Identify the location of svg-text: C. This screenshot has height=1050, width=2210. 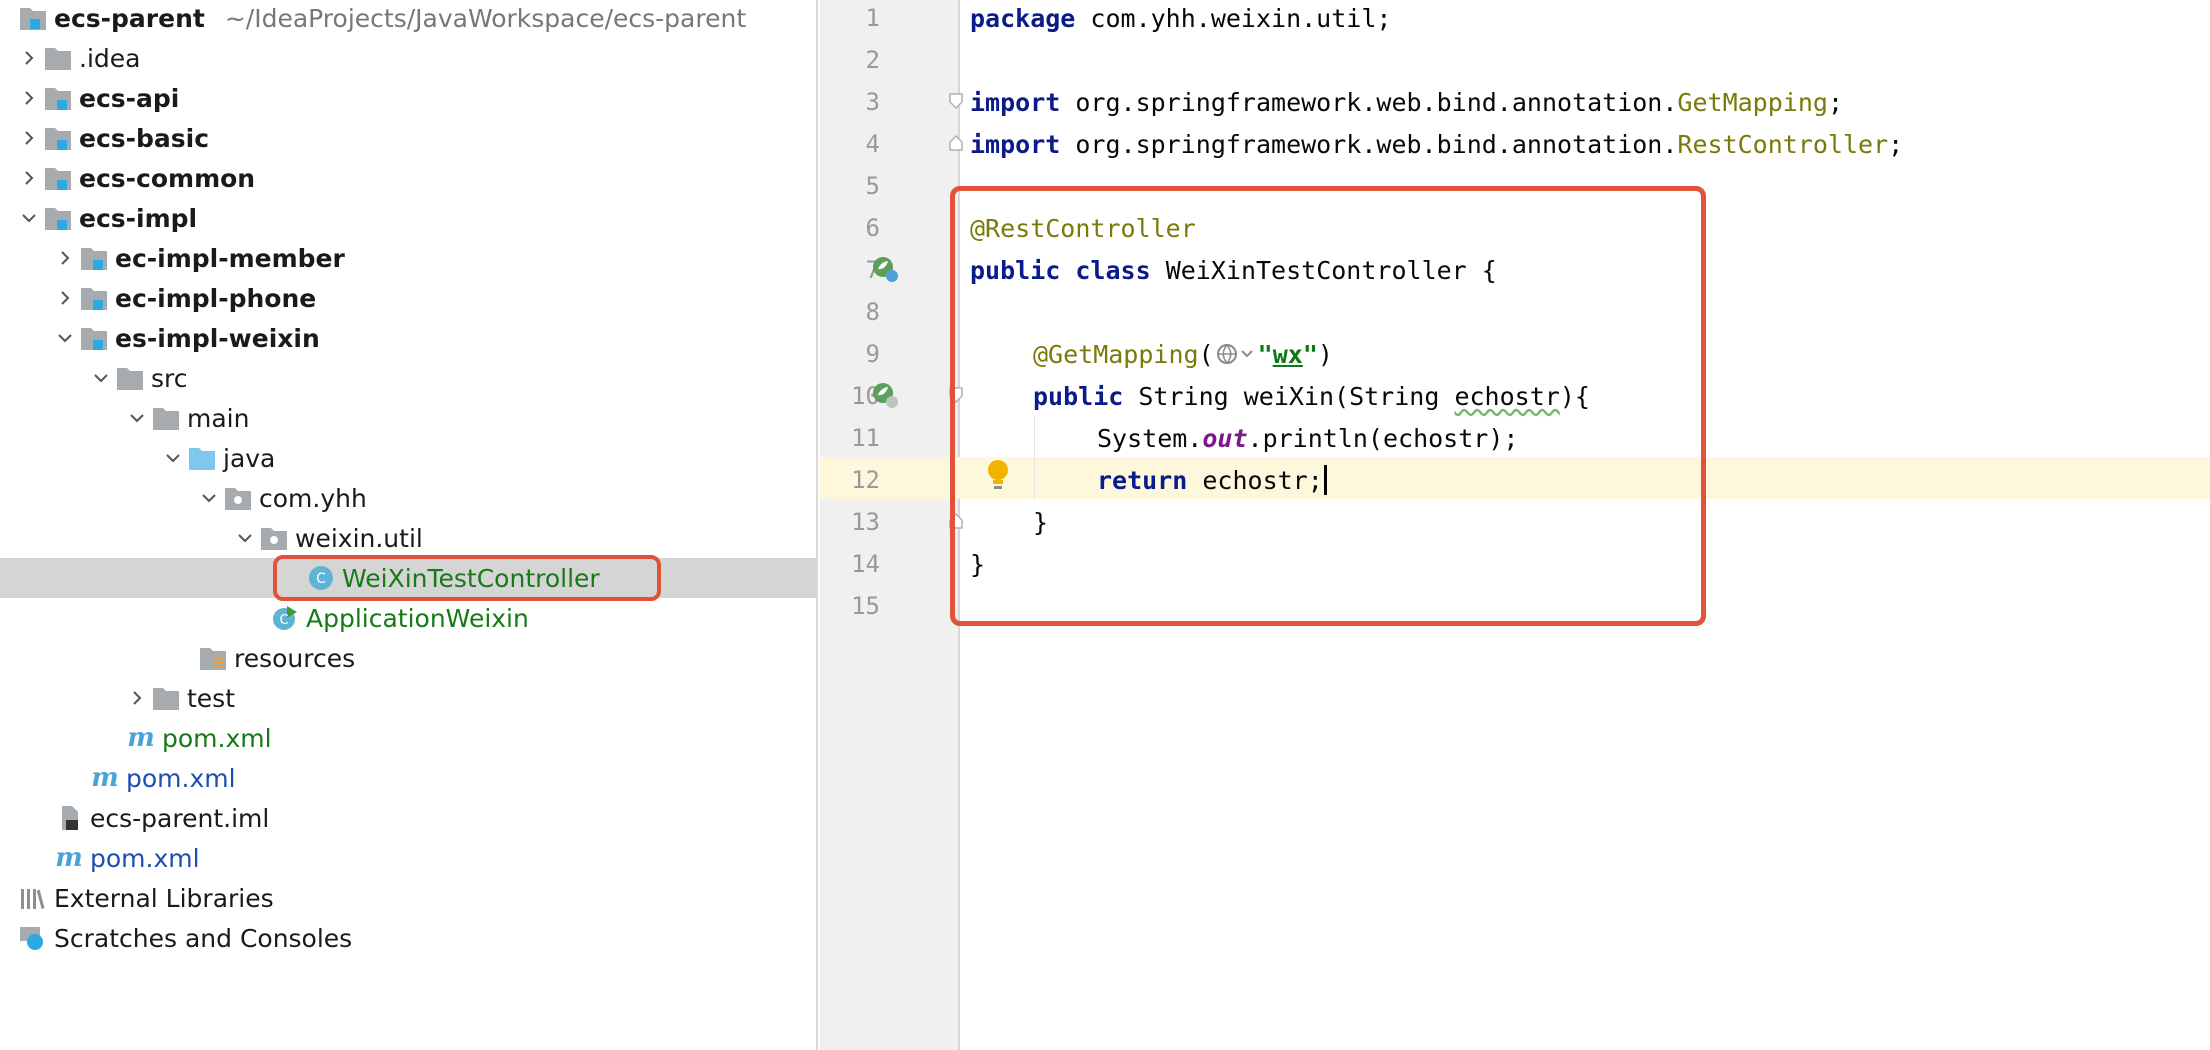
(321, 579).